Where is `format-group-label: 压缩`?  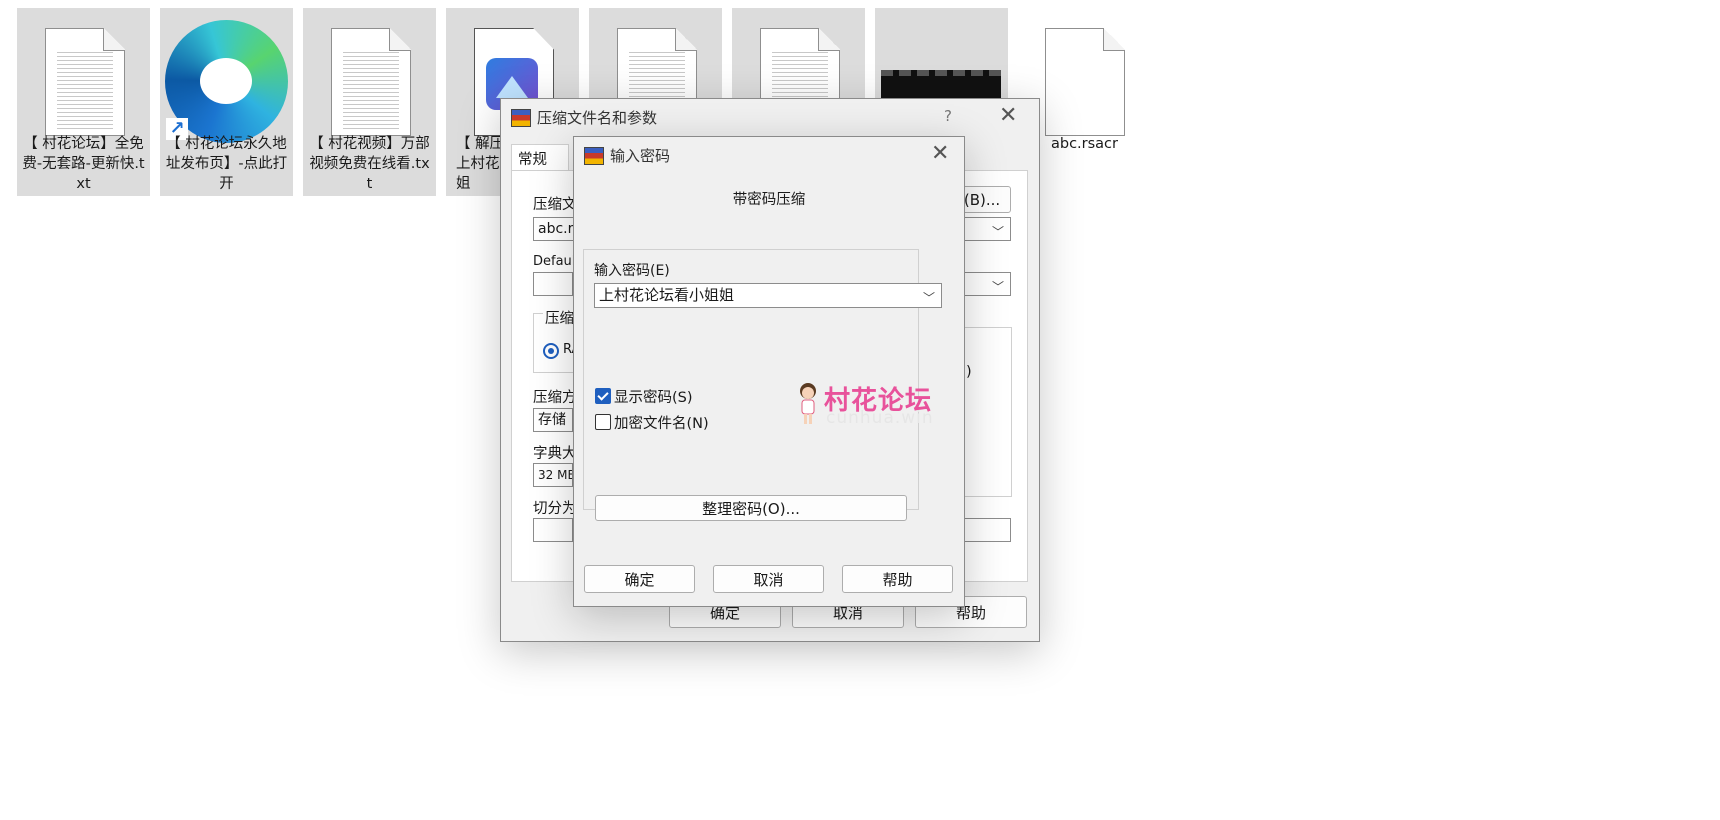
format-group-label: 压缩 is located at coordinates (559, 317).